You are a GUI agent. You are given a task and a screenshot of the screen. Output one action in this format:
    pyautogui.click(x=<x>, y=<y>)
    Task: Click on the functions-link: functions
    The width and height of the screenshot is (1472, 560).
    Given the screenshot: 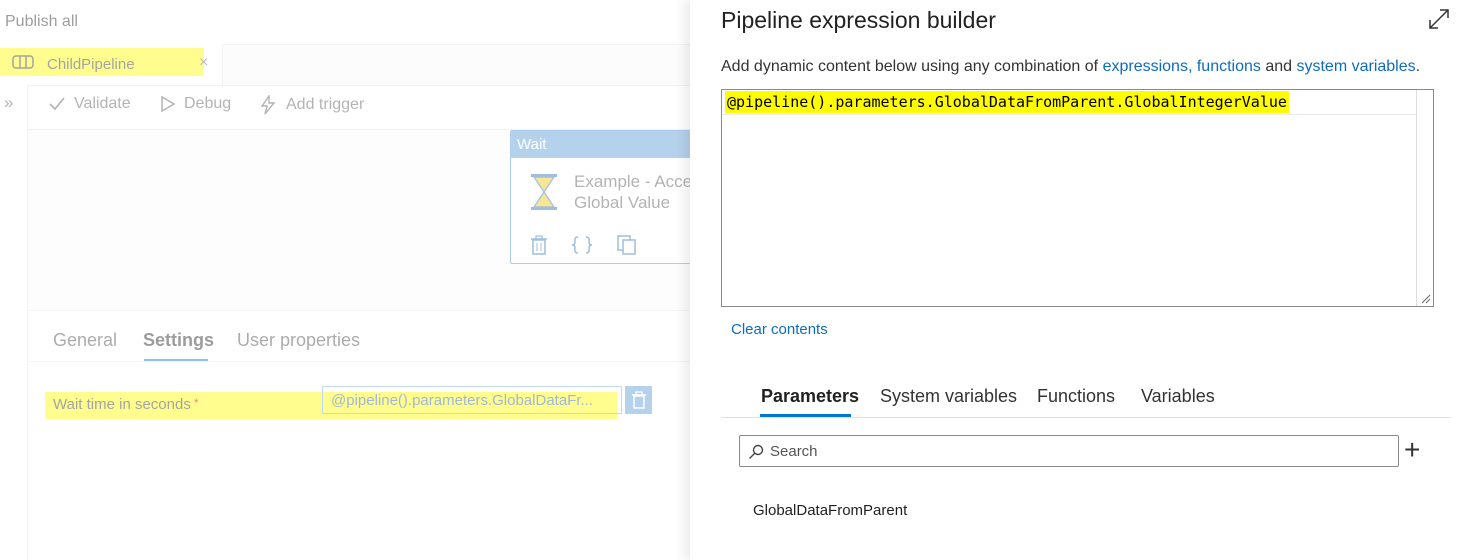 What is the action you would take?
    pyautogui.click(x=1229, y=66)
    